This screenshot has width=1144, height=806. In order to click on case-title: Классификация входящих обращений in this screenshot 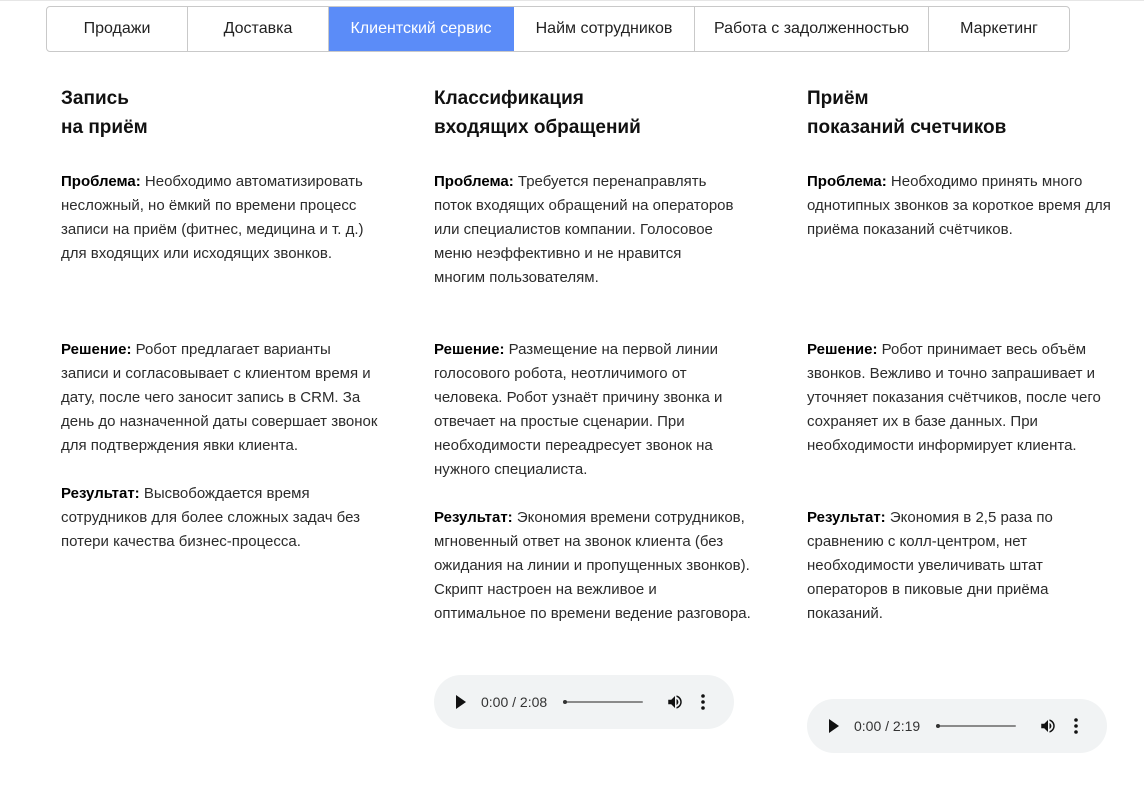, I will do `click(599, 113)`.